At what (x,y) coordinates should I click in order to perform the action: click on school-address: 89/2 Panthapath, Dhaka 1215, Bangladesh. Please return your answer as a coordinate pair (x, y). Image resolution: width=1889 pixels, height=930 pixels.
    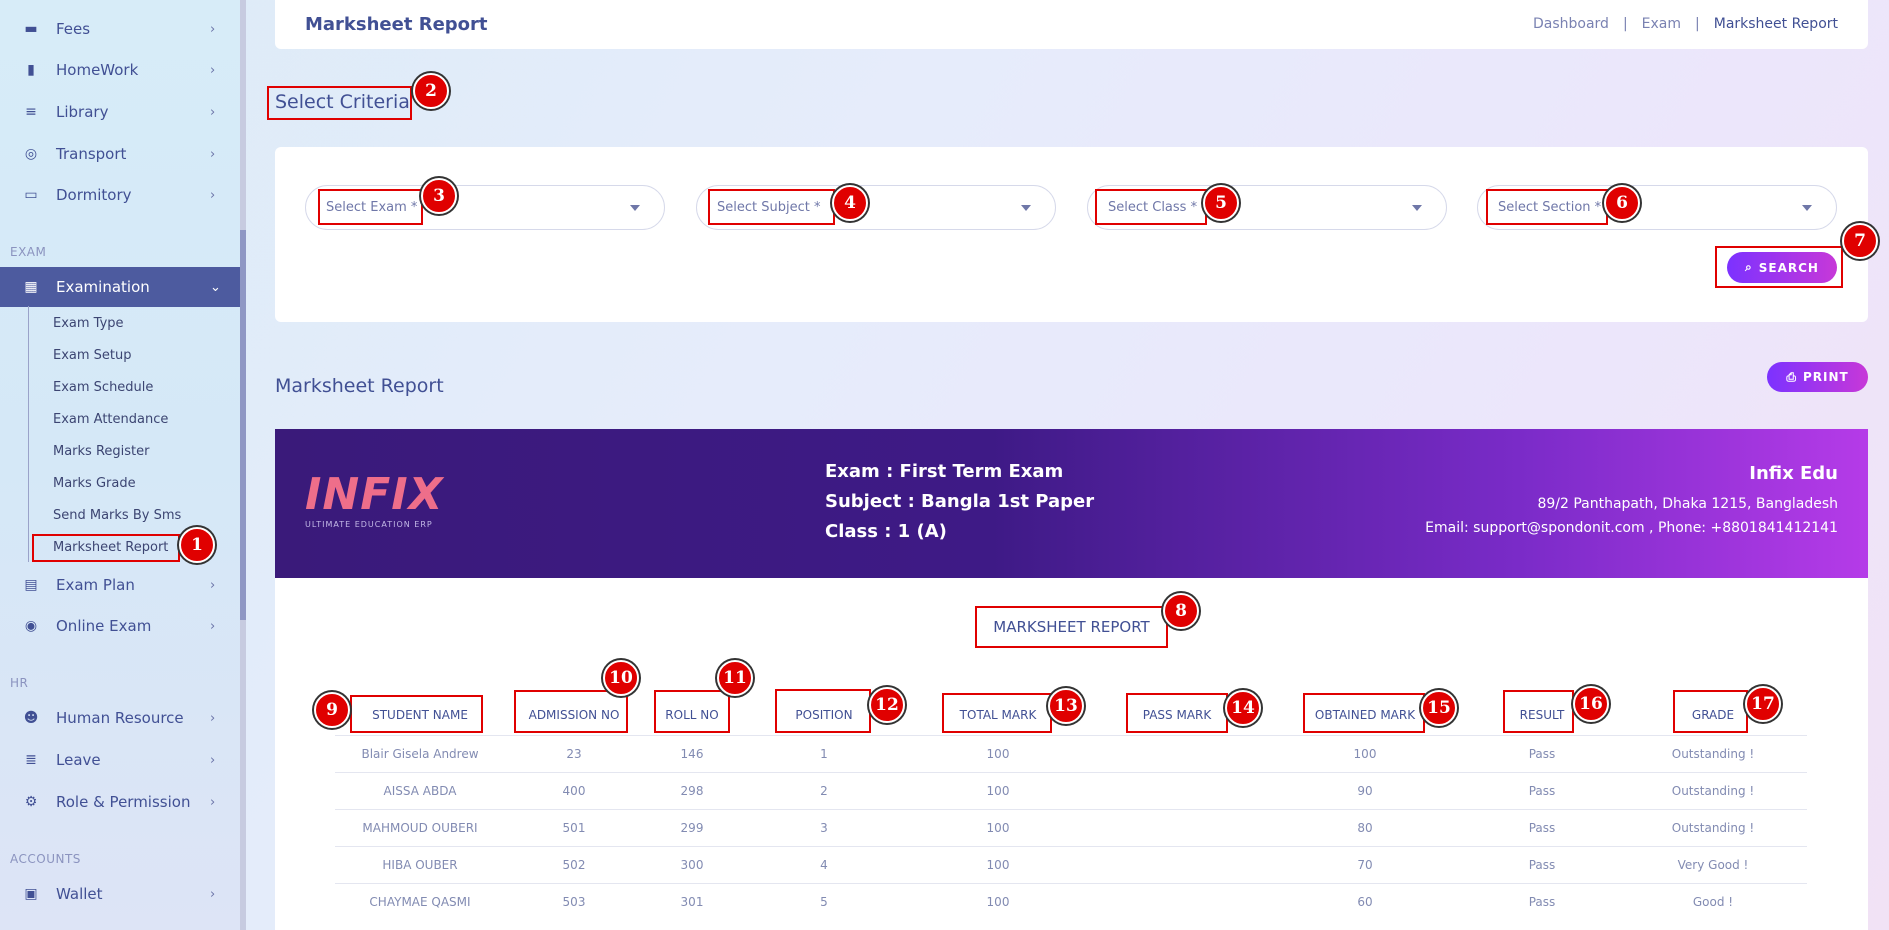
    Looking at the image, I should click on (1687, 504).